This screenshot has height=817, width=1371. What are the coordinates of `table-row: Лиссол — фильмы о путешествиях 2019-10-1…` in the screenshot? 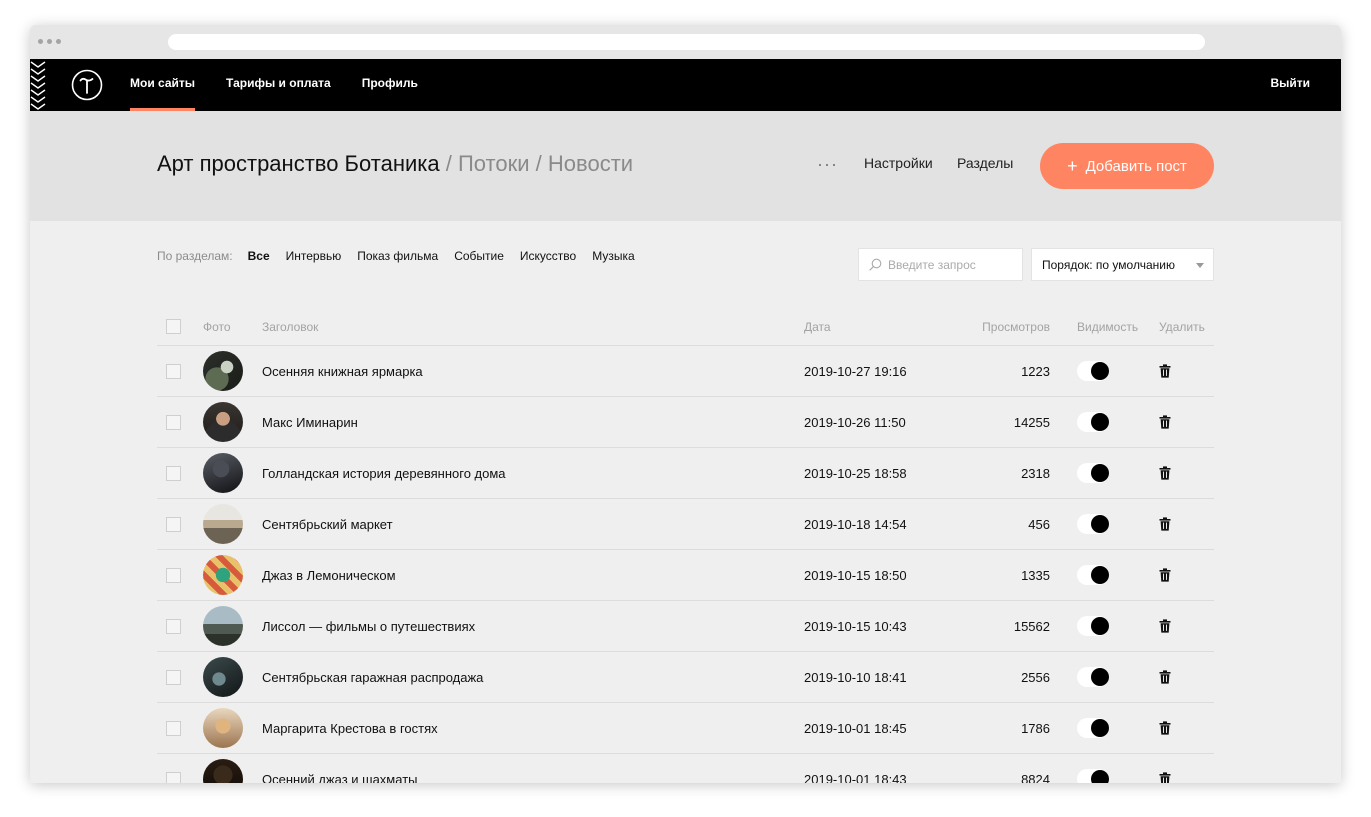 It's located at (685, 626).